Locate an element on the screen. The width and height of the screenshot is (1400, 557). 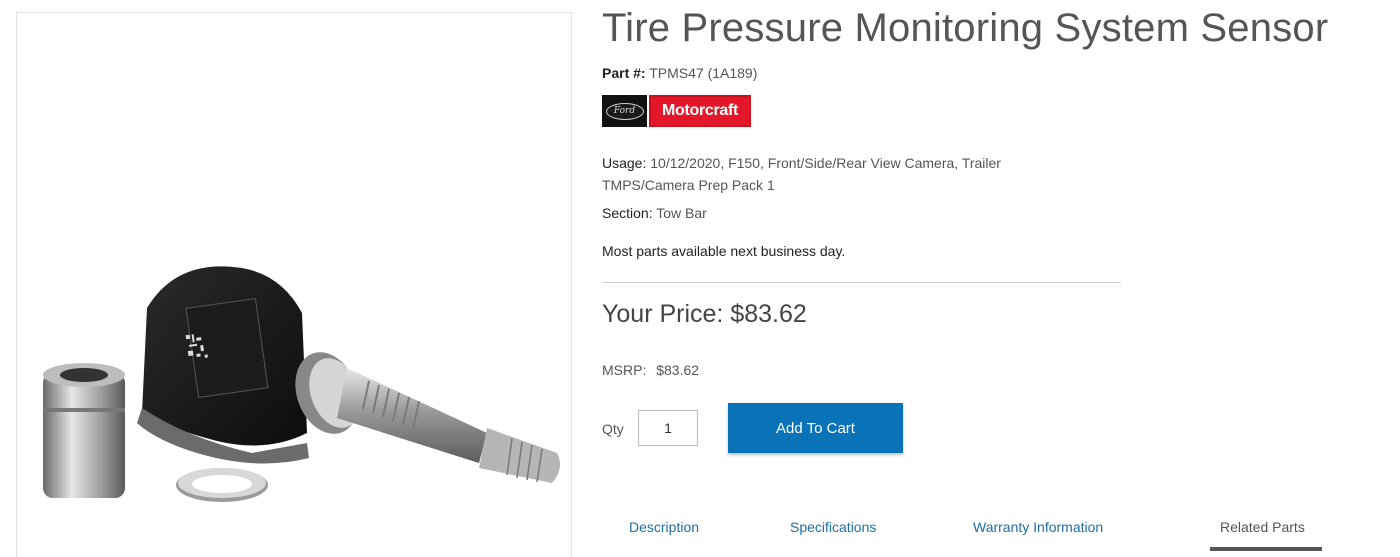
your-price-label: Your Price: is located at coordinates (663, 314).